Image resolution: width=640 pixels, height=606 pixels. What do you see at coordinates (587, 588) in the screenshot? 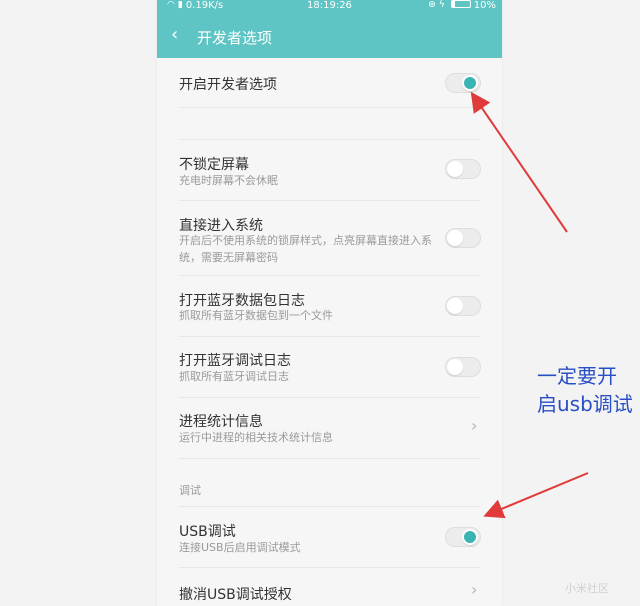
I see `watermark: 小米社区` at bounding box center [587, 588].